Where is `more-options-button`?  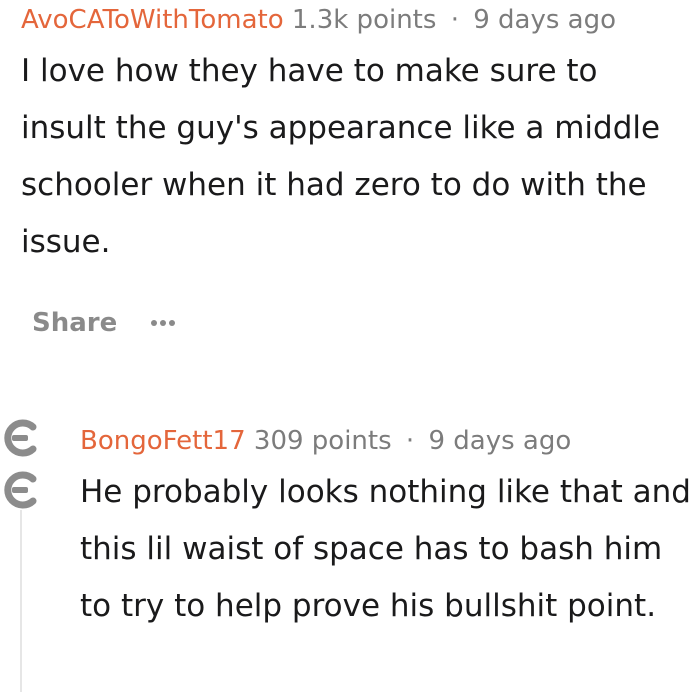
more-options-button is located at coordinates (163, 323).